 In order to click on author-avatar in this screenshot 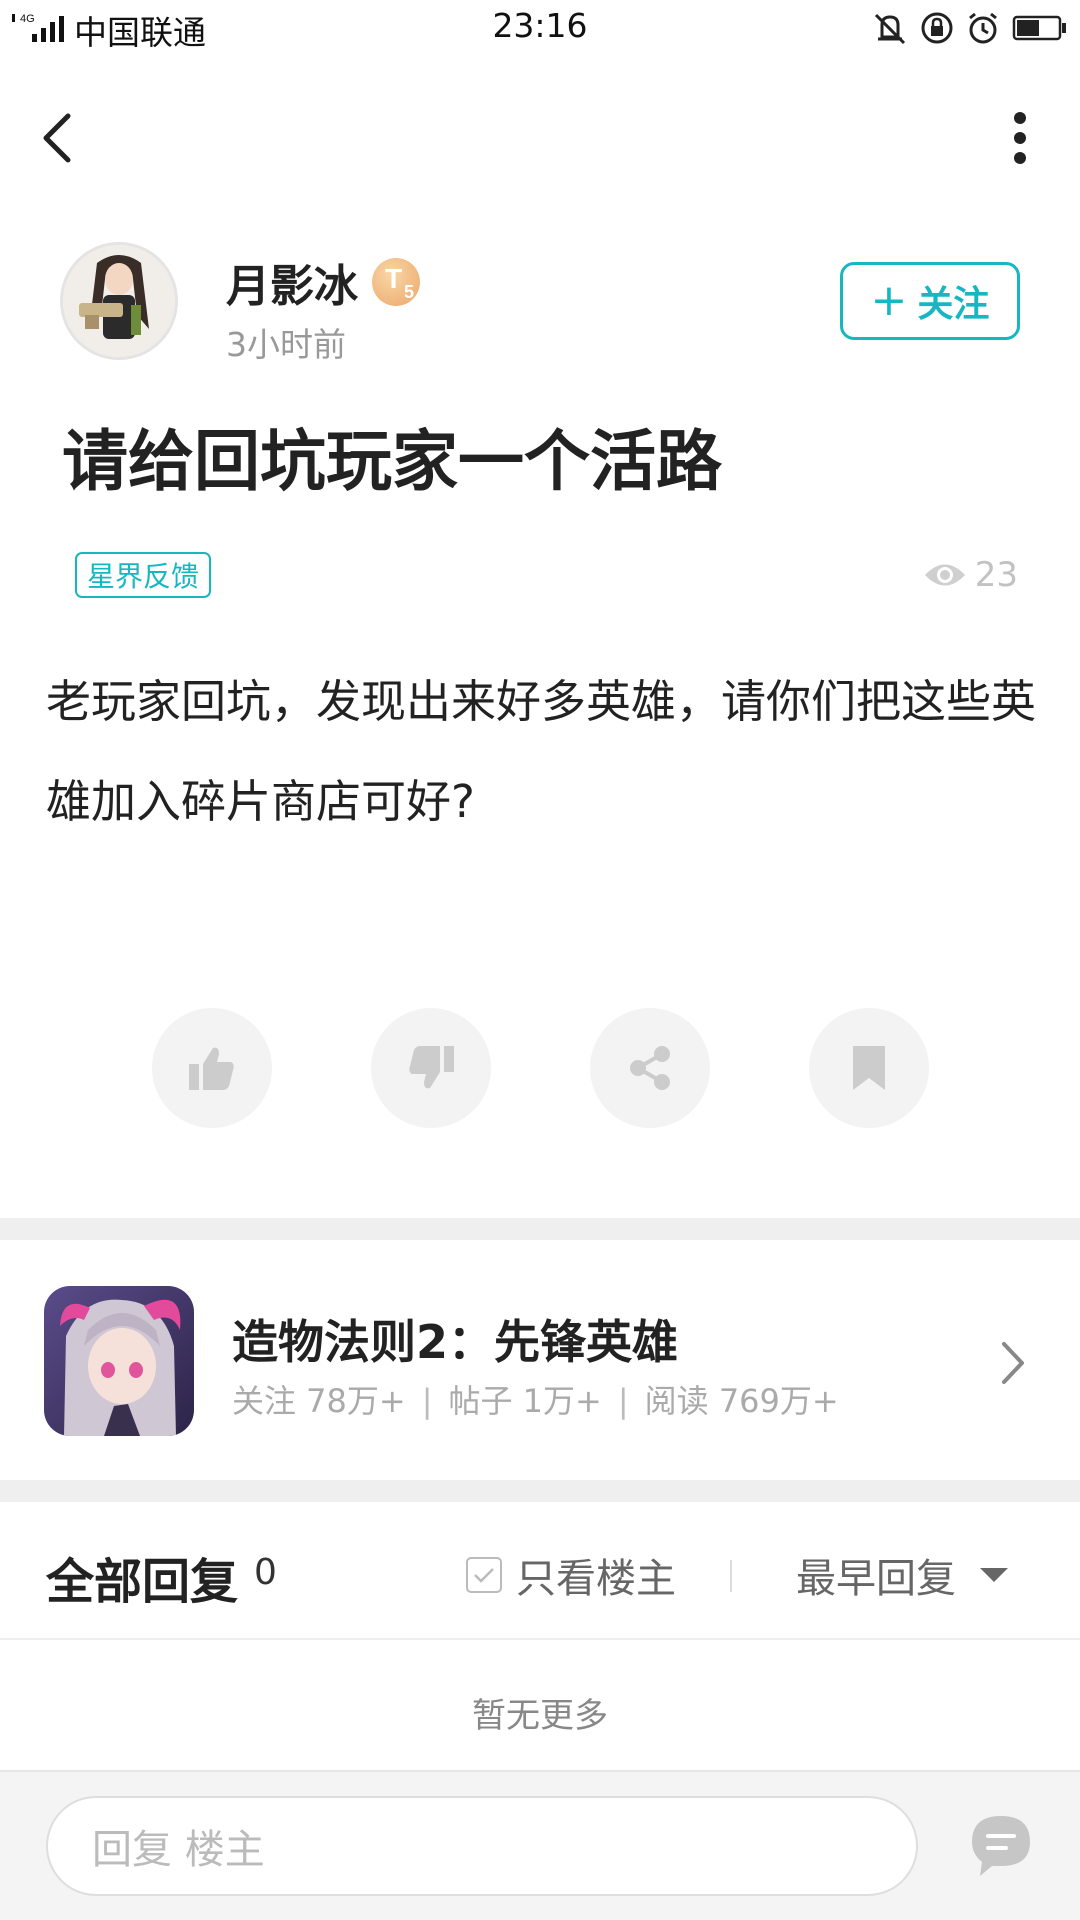, I will do `click(119, 301)`.